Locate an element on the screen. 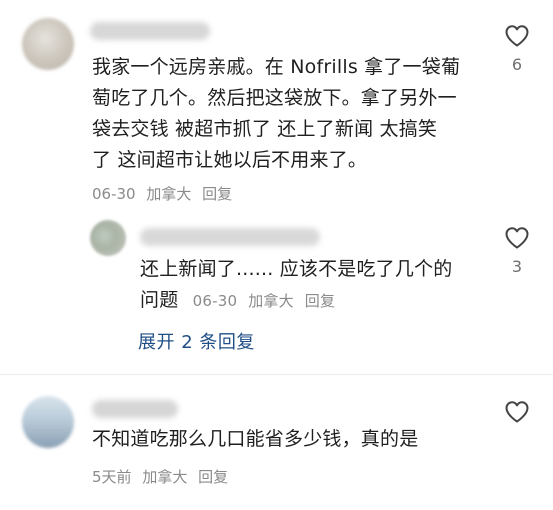 The width and height of the screenshot is (553, 510). comment-meta: 5天前 加拿大 回复 is located at coordinates (163, 476).